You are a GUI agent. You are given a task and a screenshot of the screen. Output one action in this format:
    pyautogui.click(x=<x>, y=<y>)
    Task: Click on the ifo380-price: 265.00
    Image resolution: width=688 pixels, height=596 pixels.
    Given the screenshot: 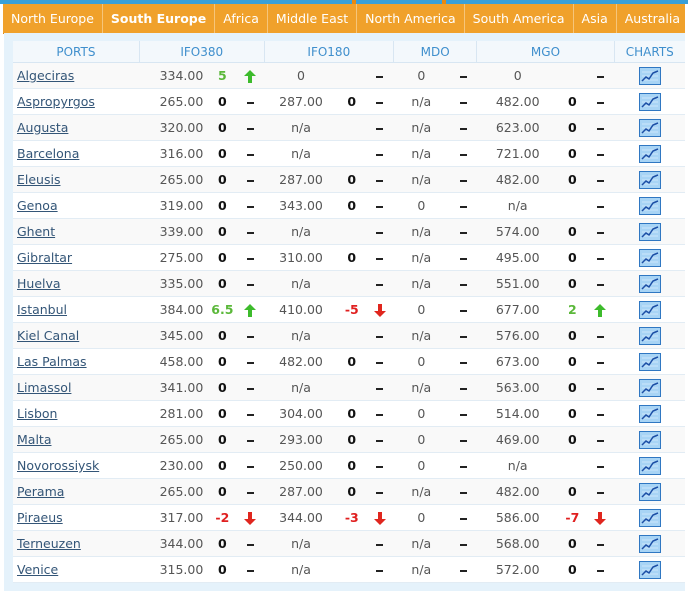 What is the action you would take?
    pyautogui.click(x=174, y=101)
    